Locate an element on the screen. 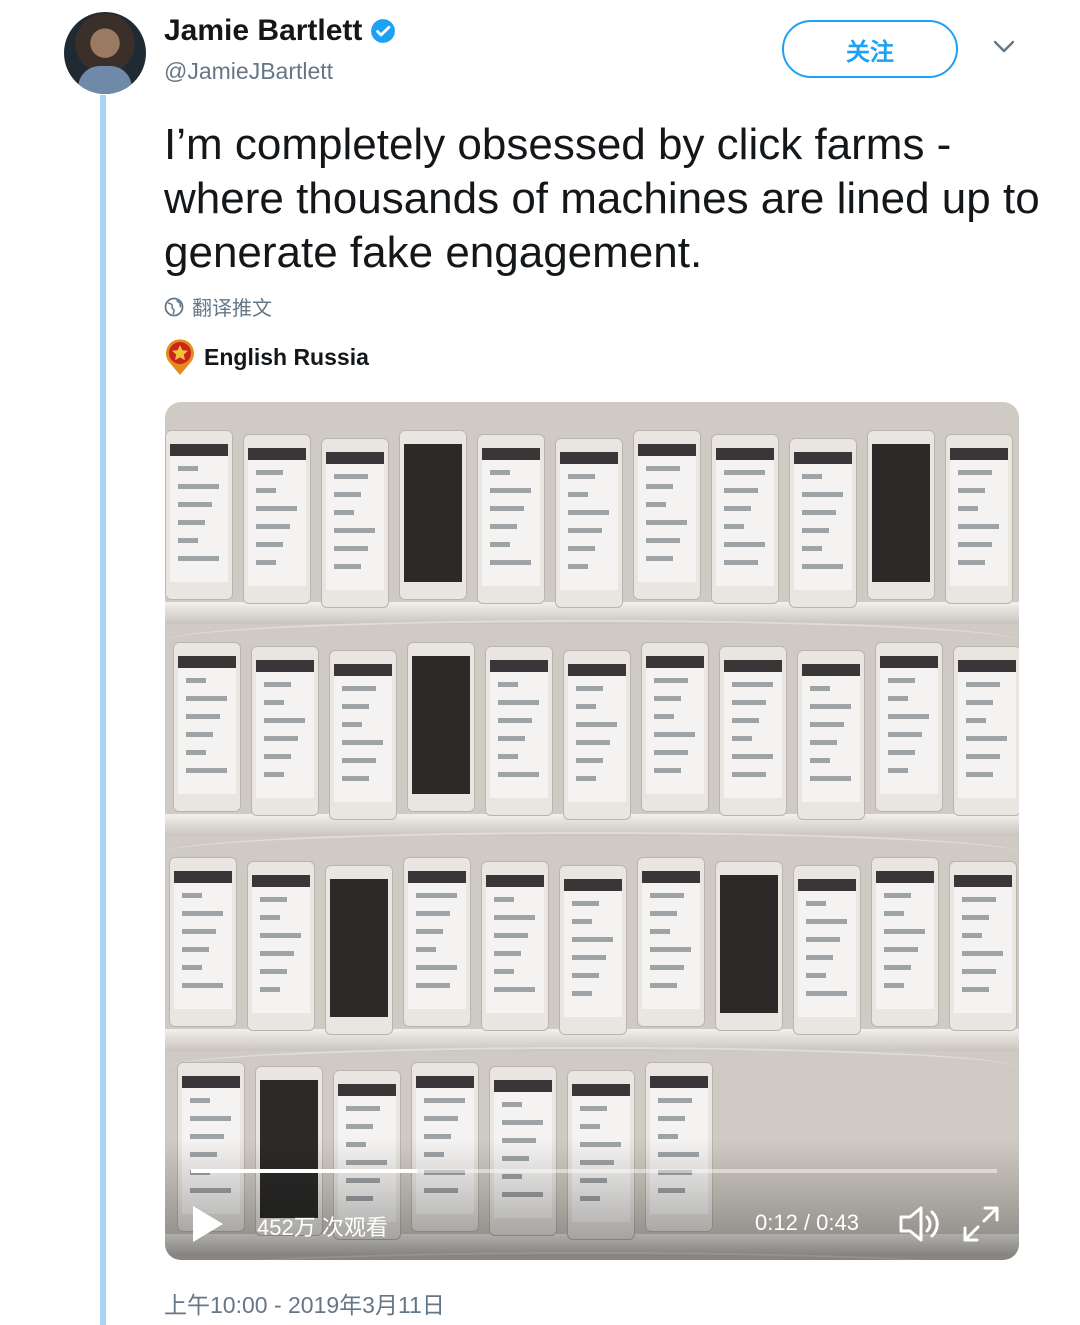 Image resolution: width=1080 pixels, height=1325 pixels. volume-icon is located at coordinates (920, 1224).